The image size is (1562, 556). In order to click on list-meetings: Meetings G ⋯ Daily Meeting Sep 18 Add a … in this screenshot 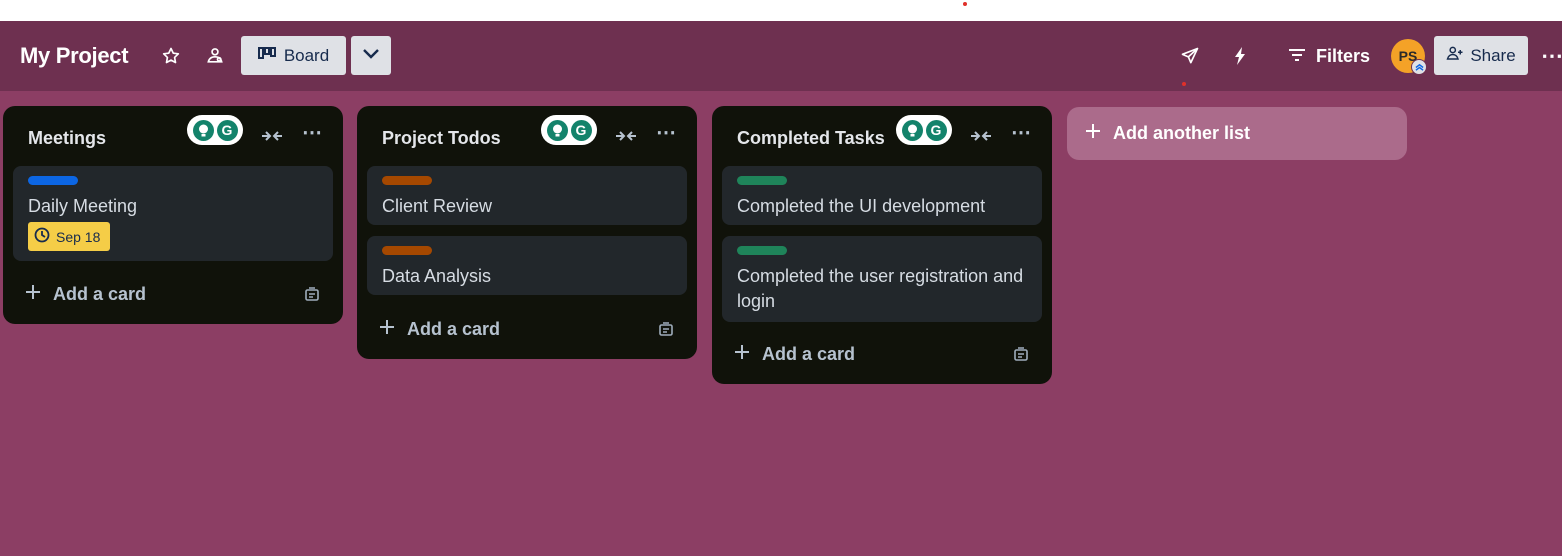, I will do `click(173, 215)`.